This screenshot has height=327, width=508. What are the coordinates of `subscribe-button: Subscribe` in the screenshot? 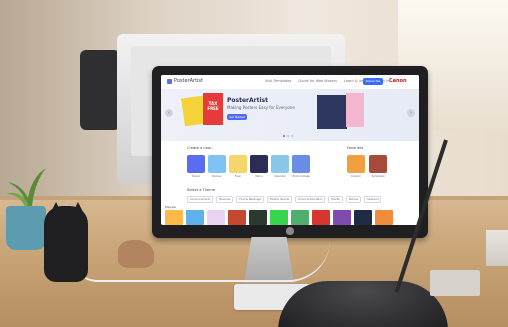 It's located at (373, 81).